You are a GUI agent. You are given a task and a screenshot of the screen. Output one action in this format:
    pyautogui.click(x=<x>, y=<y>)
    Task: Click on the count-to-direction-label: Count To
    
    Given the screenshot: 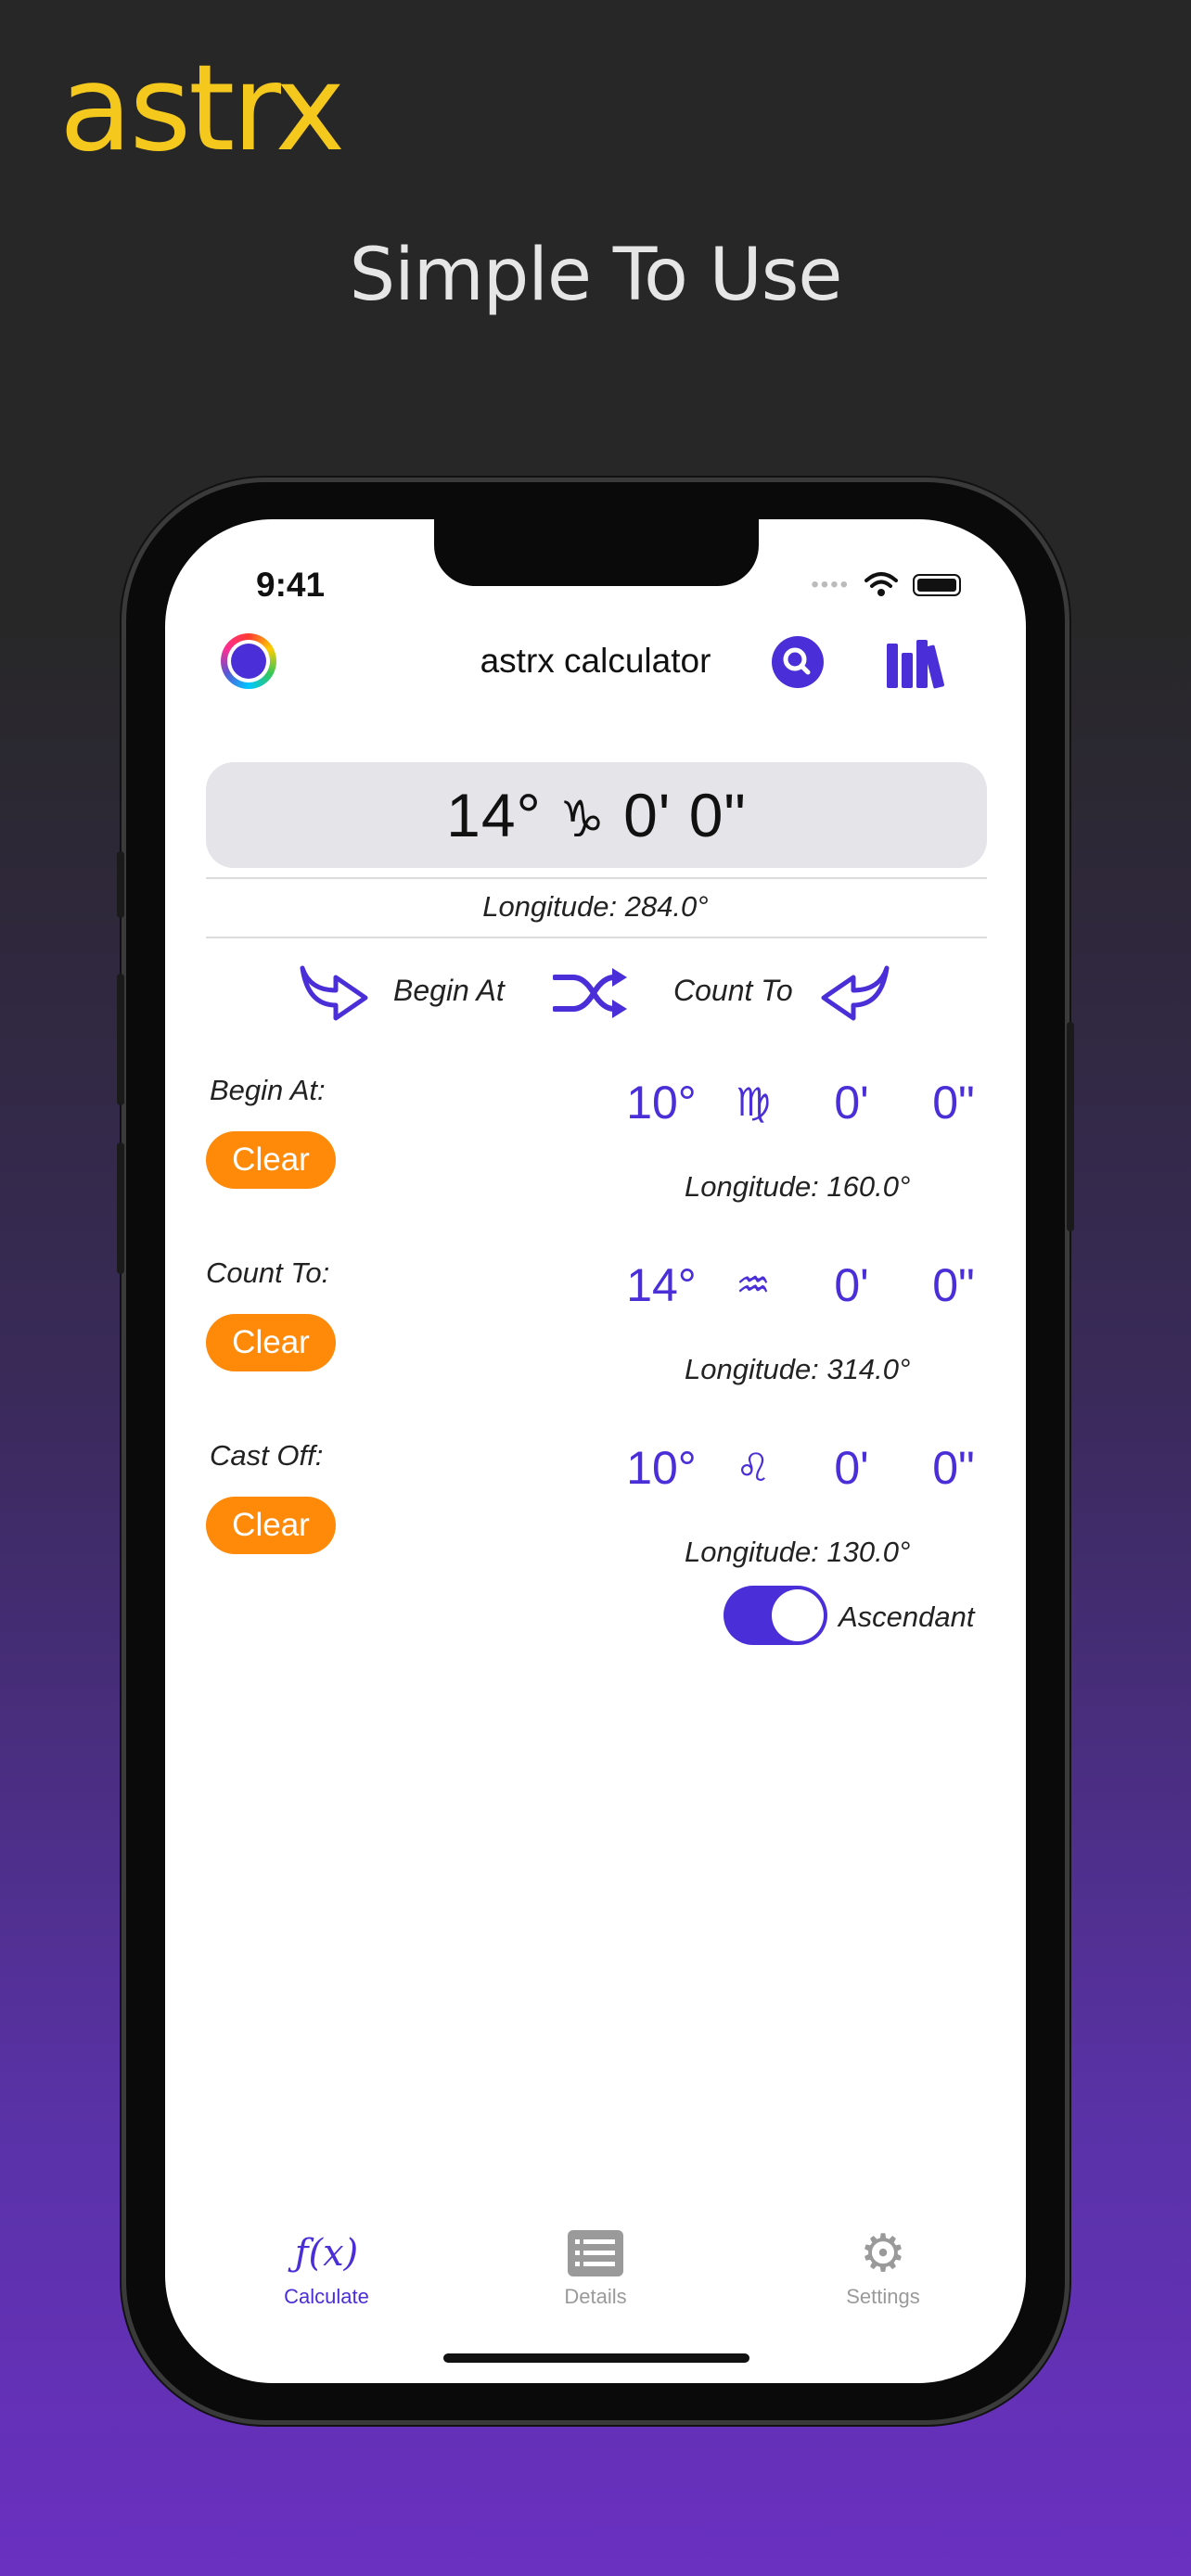 What is the action you would take?
    pyautogui.click(x=733, y=990)
    